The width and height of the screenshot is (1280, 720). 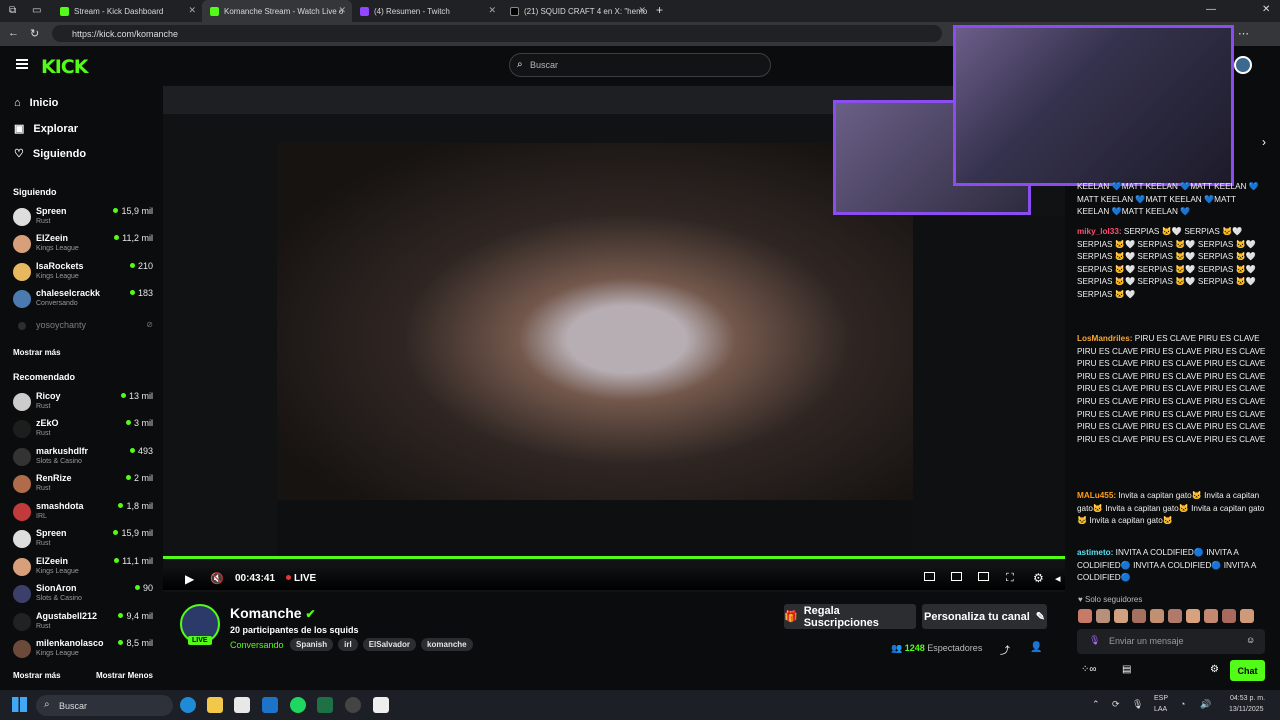 What do you see at coordinates (348, 644) in the screenshot?
I see `tag: irl` at bounding box center [348, 644].